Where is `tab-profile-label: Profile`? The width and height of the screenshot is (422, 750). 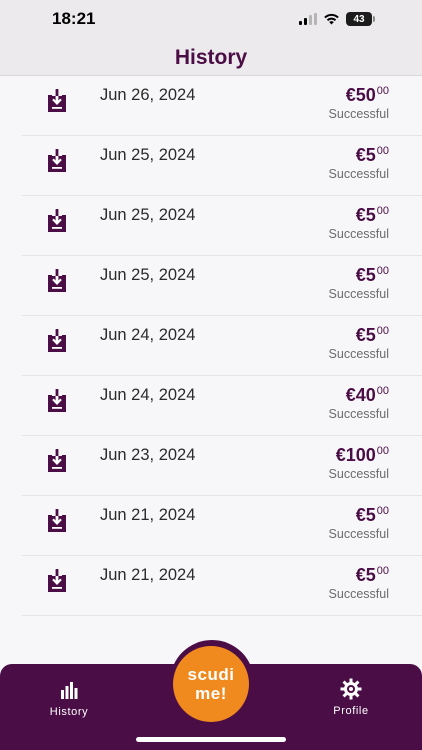 tab-profile-label: Profile is located at coordinates (351, 711).